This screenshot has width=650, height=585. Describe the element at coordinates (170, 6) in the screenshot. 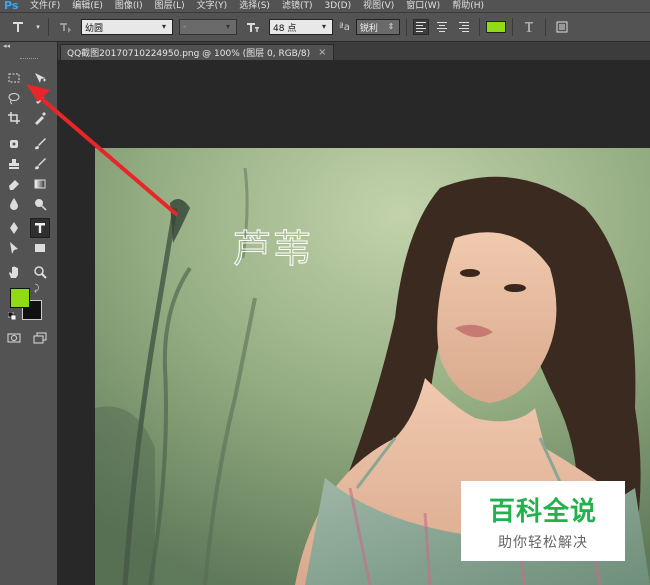

I see `menu-layer: 图层(L)` at that location.